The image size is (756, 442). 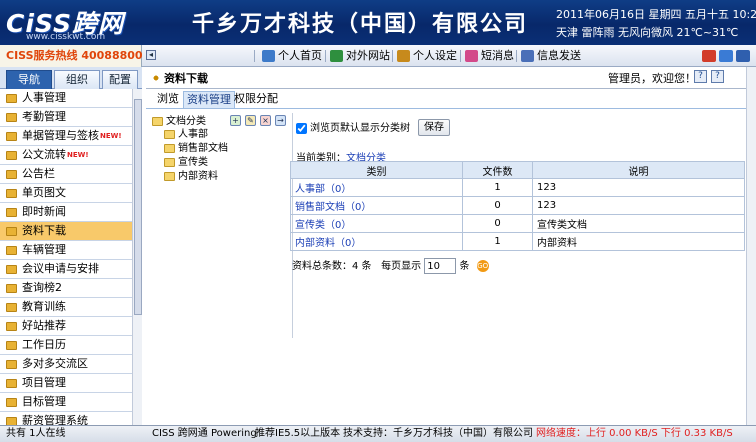 I want to click on go-button: GO, so click(x=482, y=266).